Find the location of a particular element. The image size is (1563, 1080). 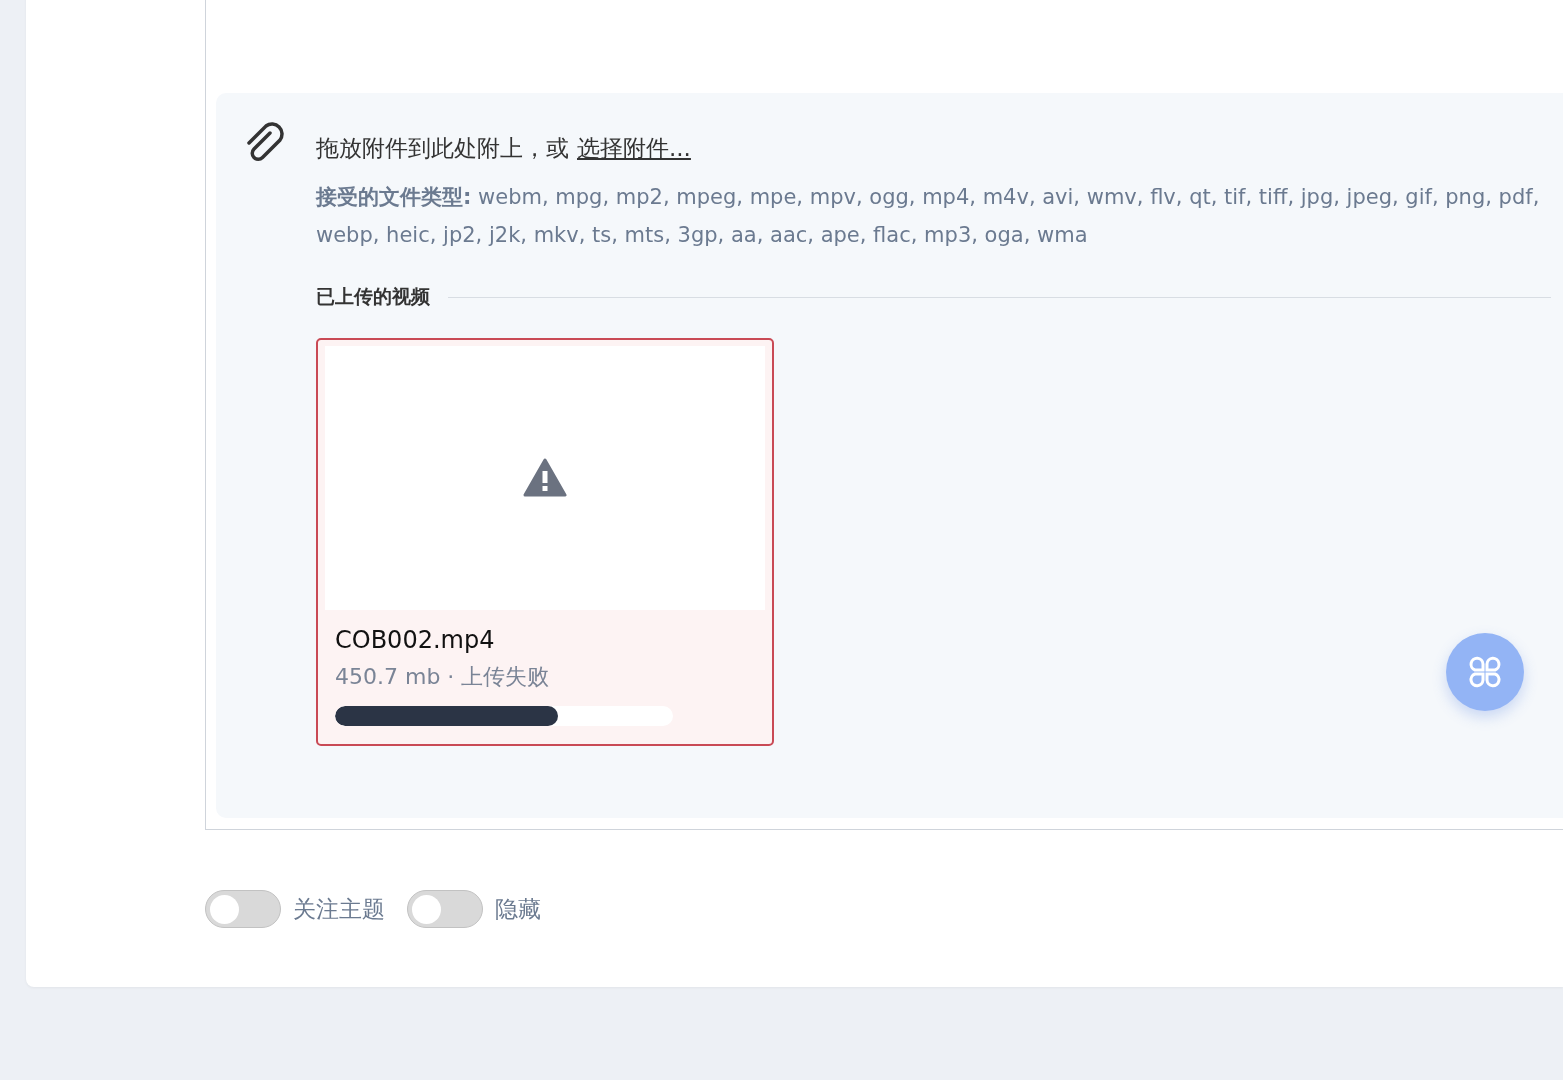

file-meta: 450.7 mb · 上传失败 is located at coordinates (443, 677).